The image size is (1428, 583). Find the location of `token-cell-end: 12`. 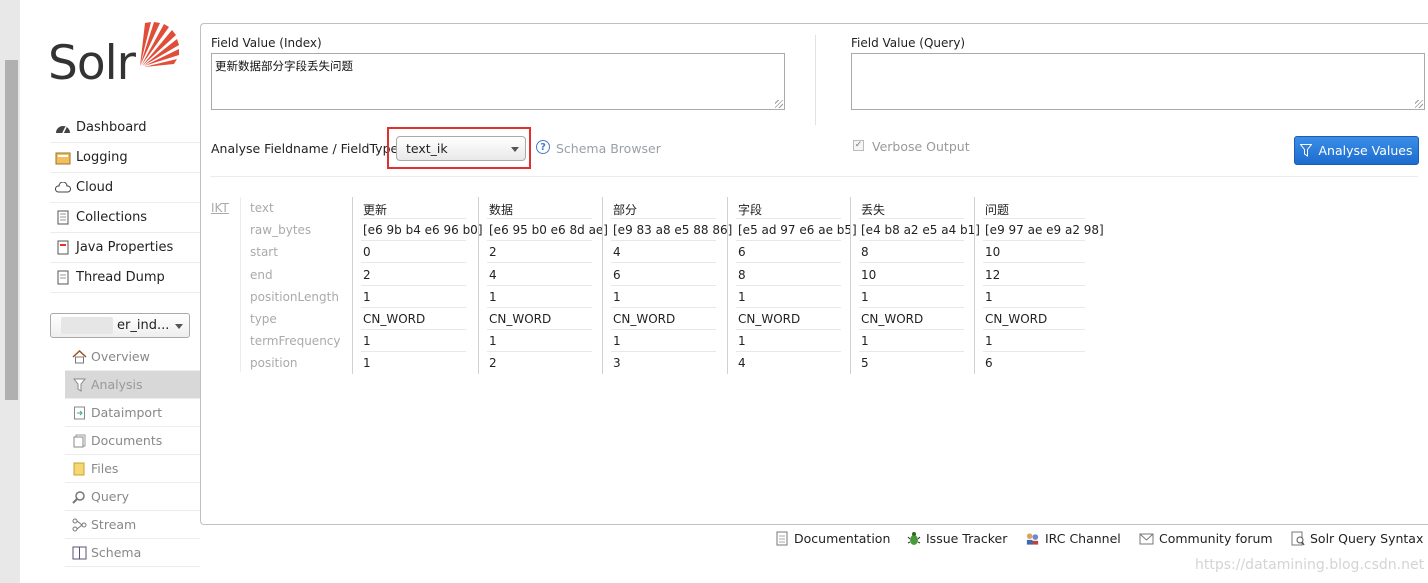

token-cell-end: 12 is located at coordinates (993, 275).